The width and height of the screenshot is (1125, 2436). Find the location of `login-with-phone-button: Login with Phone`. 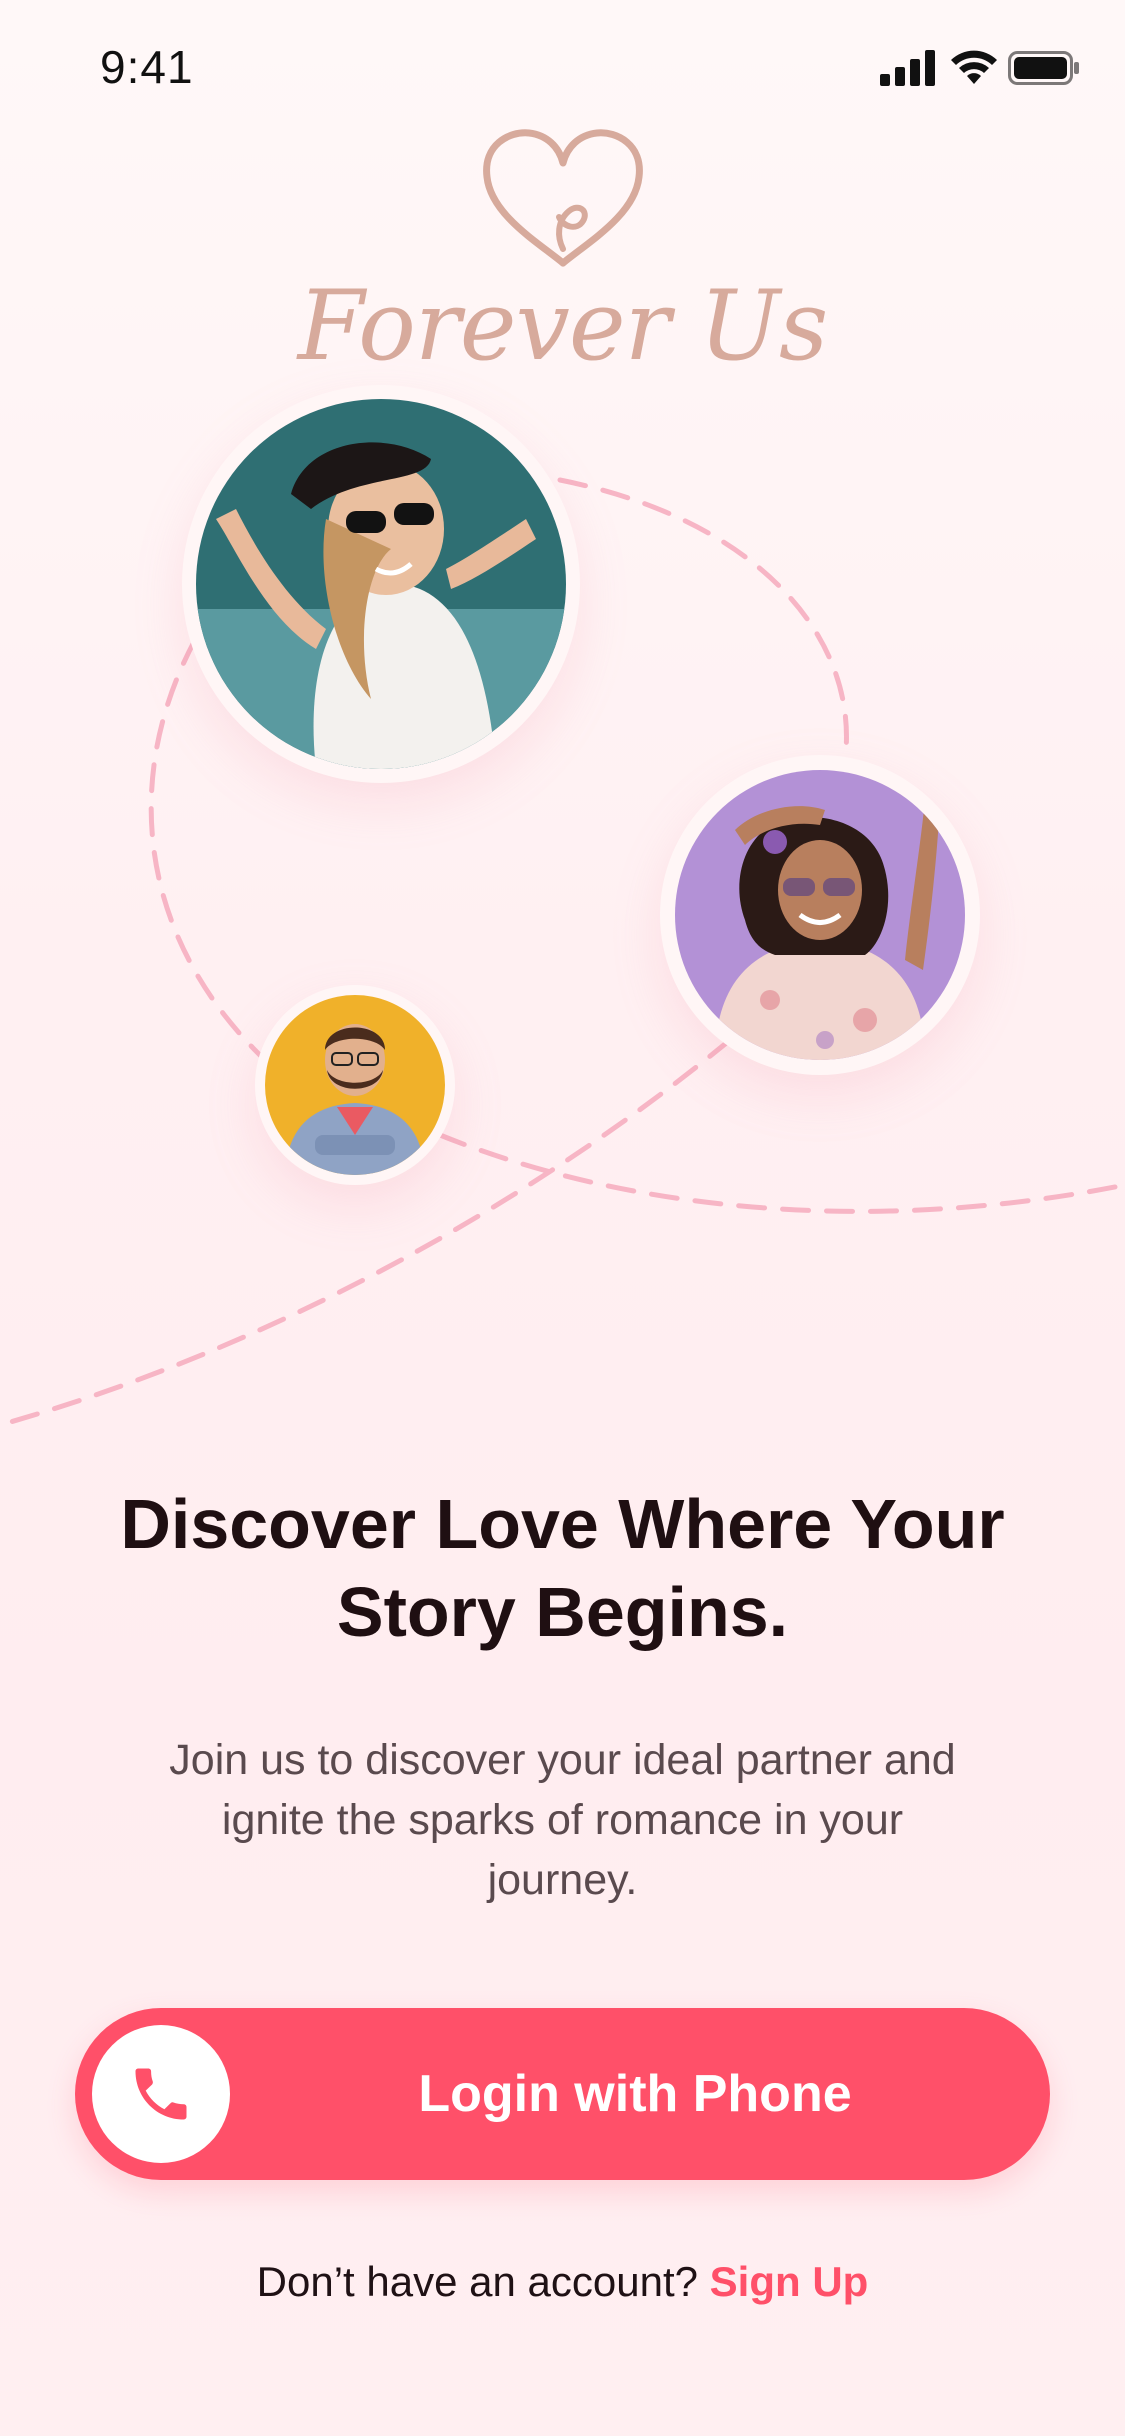

login-with-phone-button: Login with Phone is located at coordinates (562, 2094).